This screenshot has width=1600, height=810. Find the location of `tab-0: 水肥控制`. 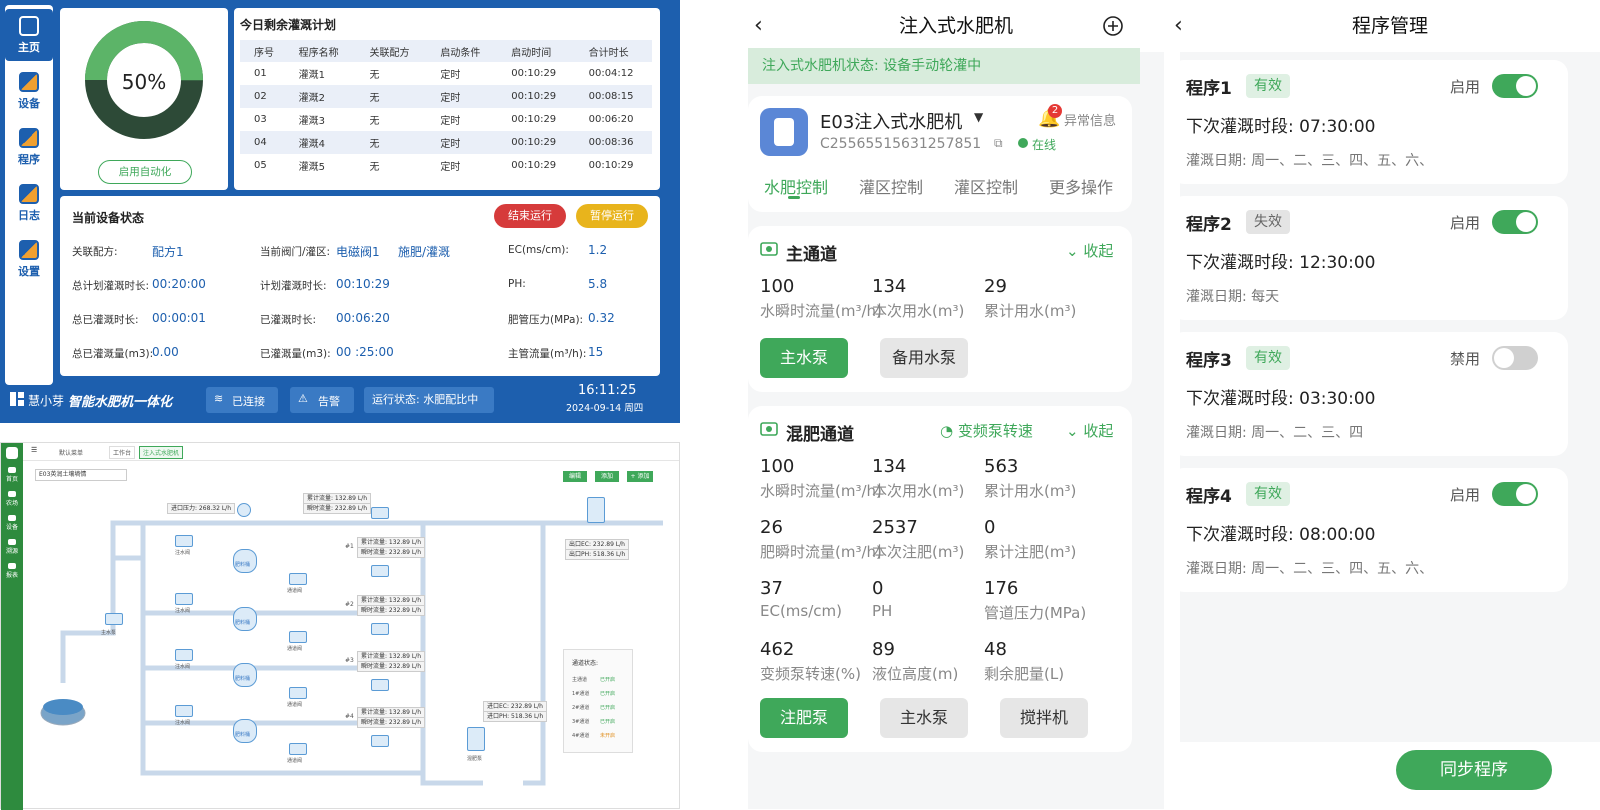

tab-0: 水肥控制 is located at coordinates (796, 186).